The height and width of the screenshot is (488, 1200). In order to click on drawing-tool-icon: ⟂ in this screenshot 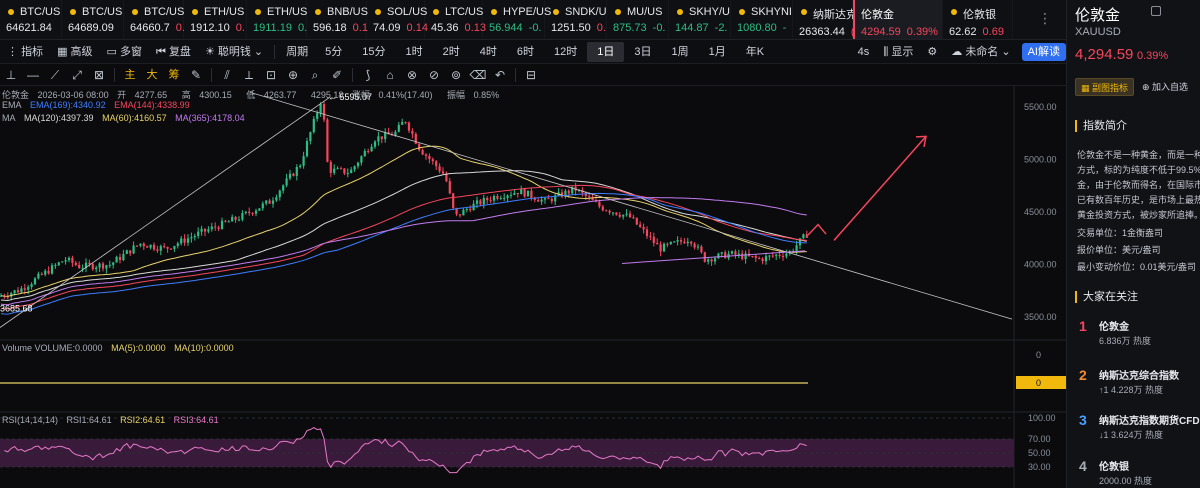, I will do `click(249, 75)`.